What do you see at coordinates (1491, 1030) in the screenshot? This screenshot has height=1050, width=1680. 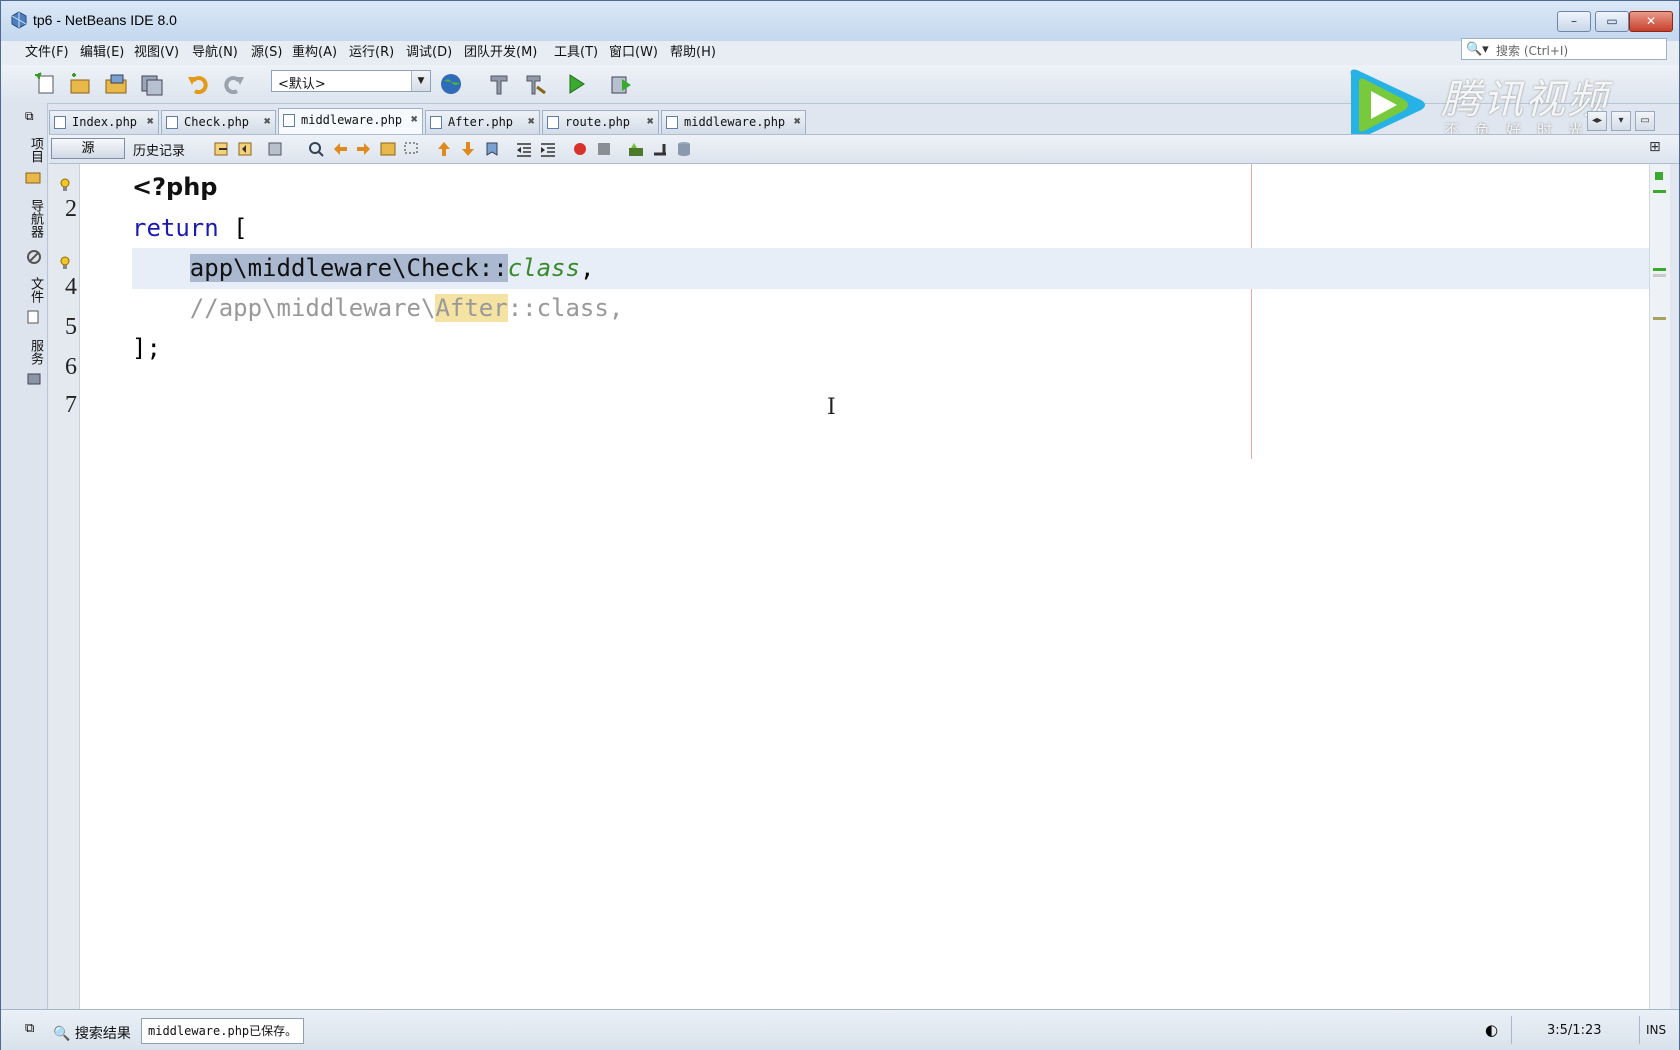 I see `notification-icon: ◐` at bounding box center [1491, 1030].